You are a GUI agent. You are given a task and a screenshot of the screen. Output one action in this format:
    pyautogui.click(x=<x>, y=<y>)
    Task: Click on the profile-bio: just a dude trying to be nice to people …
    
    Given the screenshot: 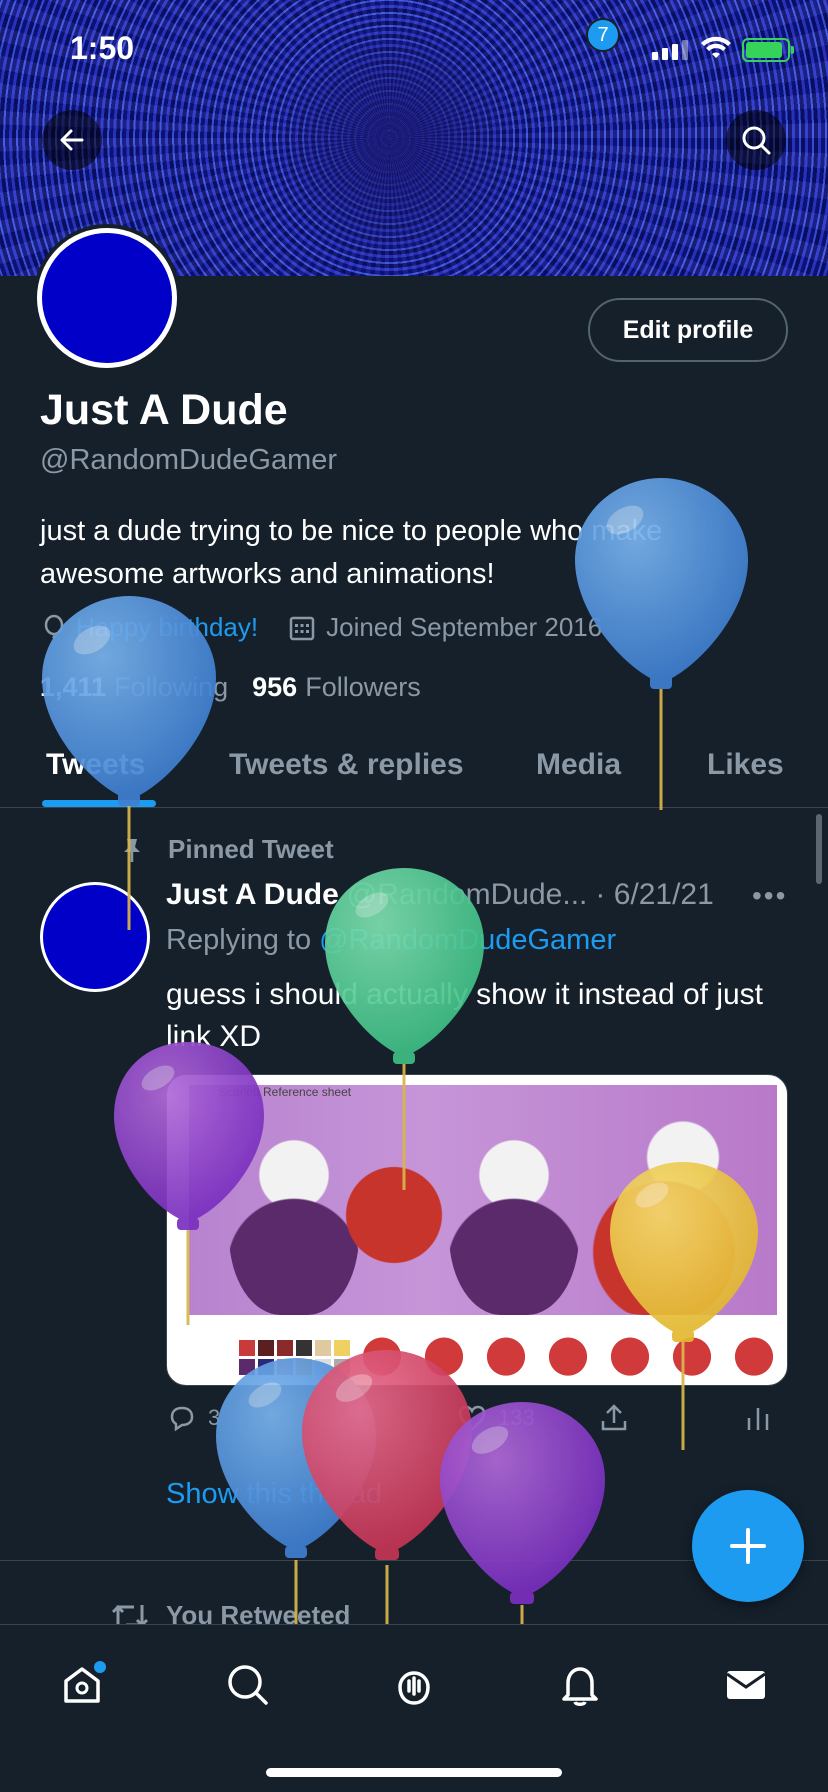 What is the action you would take?
    pyautogui.click(x=351, y=552)
    